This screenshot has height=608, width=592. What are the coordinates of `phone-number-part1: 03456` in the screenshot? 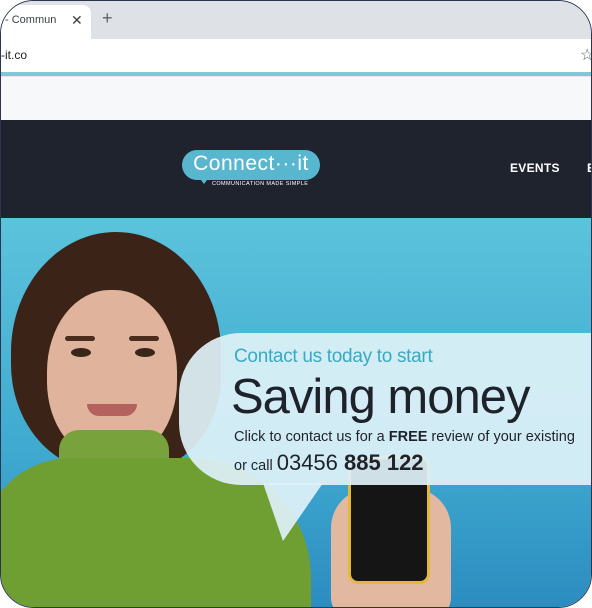 It's located at (310, 462).